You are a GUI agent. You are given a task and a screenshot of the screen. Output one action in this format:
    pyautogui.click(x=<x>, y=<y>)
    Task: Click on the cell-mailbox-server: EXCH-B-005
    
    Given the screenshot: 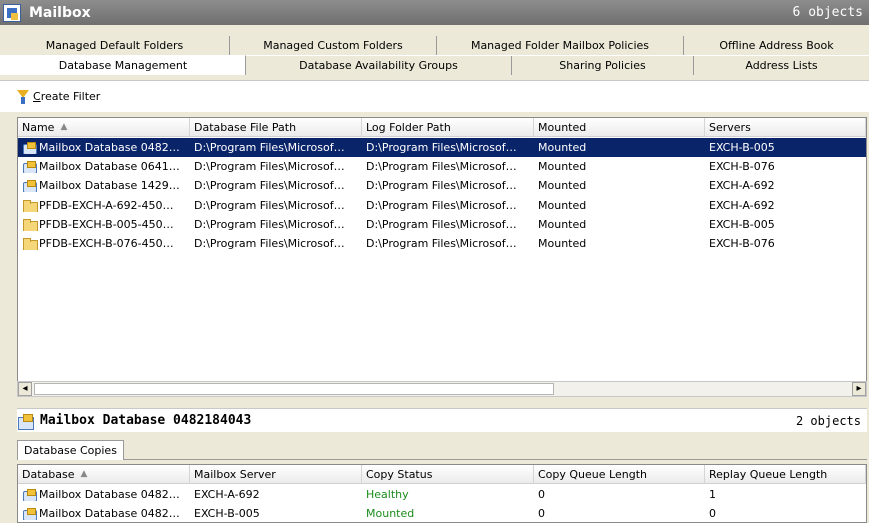 What is the action you would take?
    pyautogui.click(x=227, y=514)
    